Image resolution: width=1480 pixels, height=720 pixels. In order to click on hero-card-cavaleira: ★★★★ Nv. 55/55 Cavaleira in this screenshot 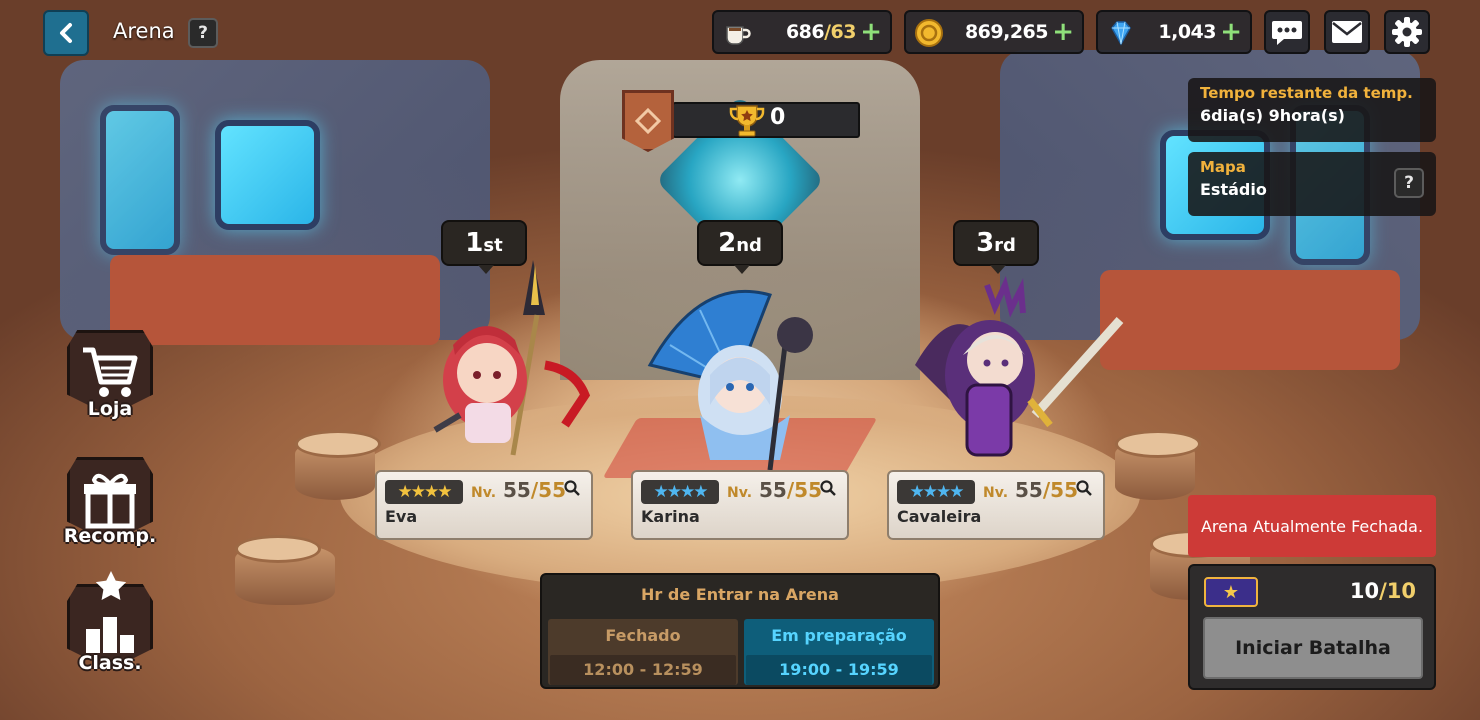, I will do `click(996, 505)`.